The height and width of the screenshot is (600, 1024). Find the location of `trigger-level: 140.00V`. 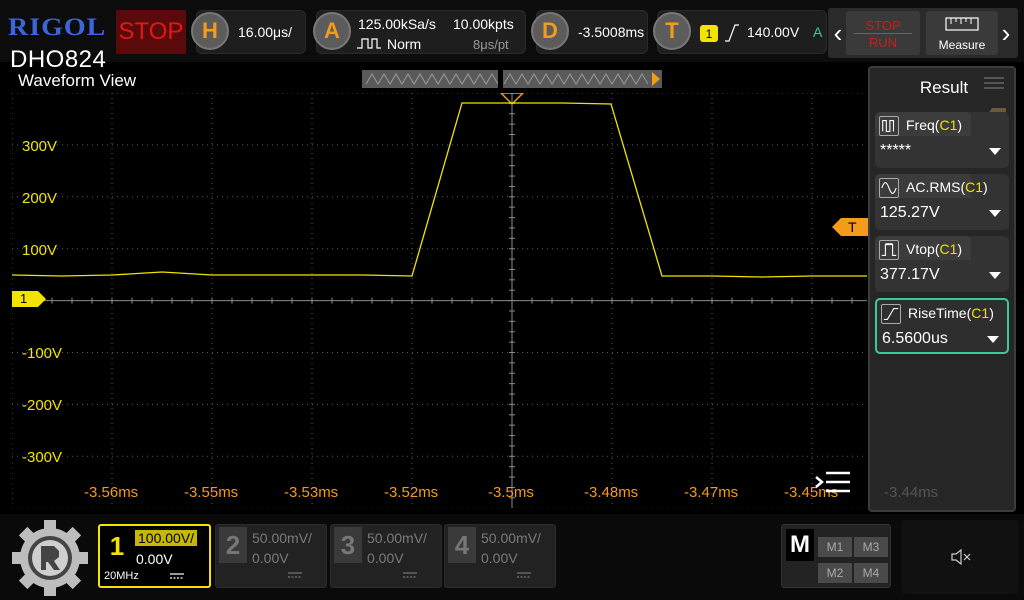

trigger-level: 140.00V is located at coordinates (773, 32).